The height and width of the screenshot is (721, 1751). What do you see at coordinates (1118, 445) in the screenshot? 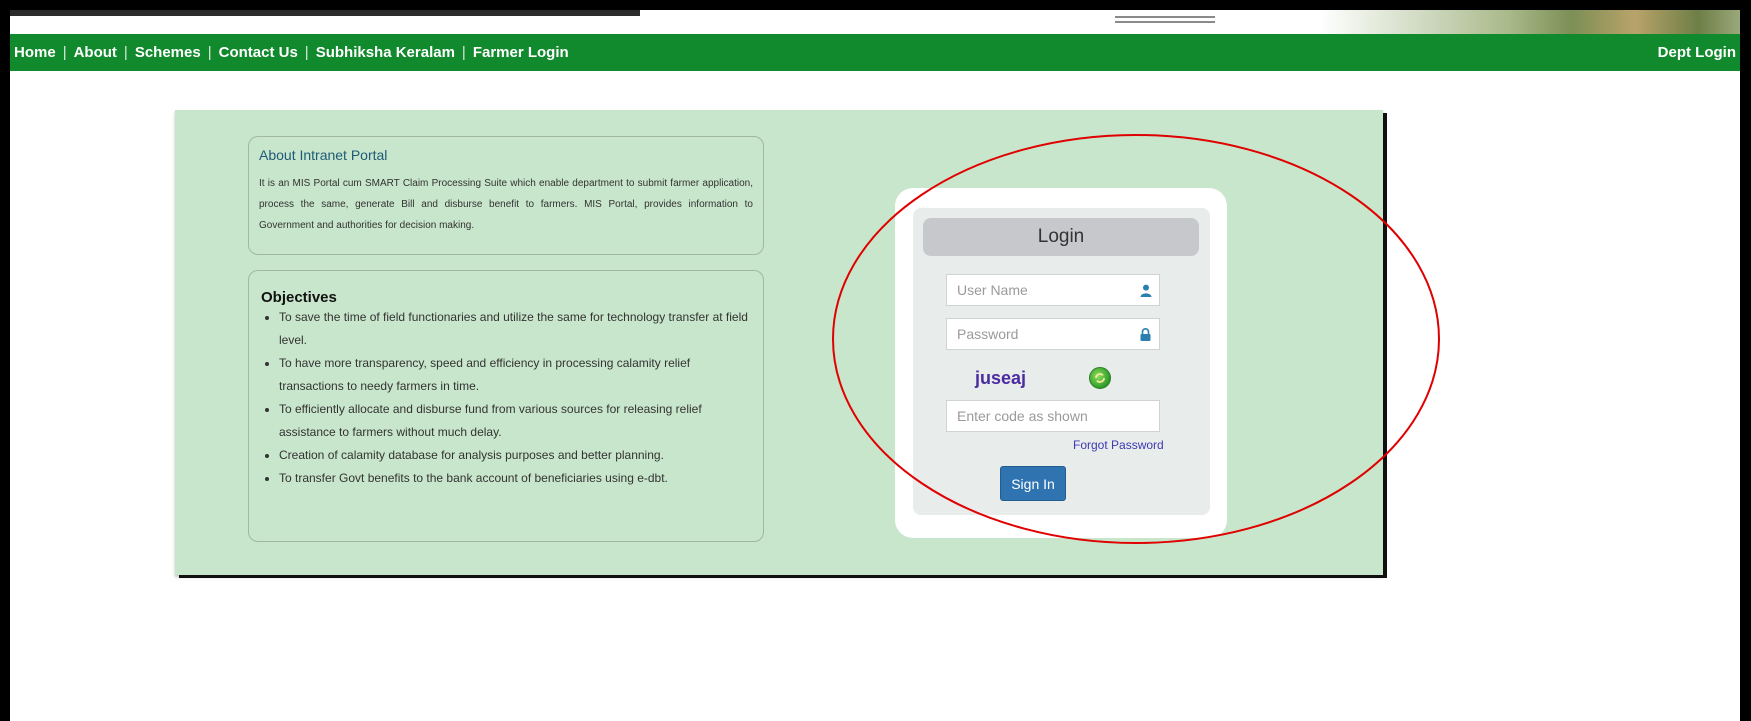
I see `forgot-password-link: Forgot Password` at bounding box center [1118, 445].